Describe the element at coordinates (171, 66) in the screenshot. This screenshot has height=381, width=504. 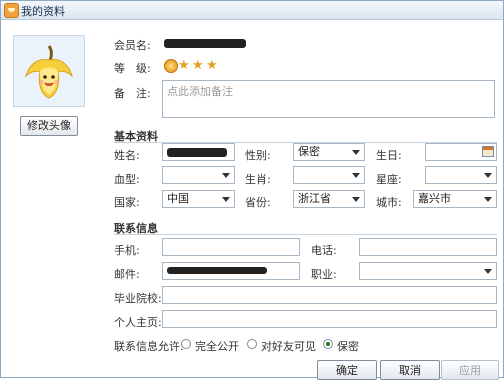
I see `sun-icon` at that location.